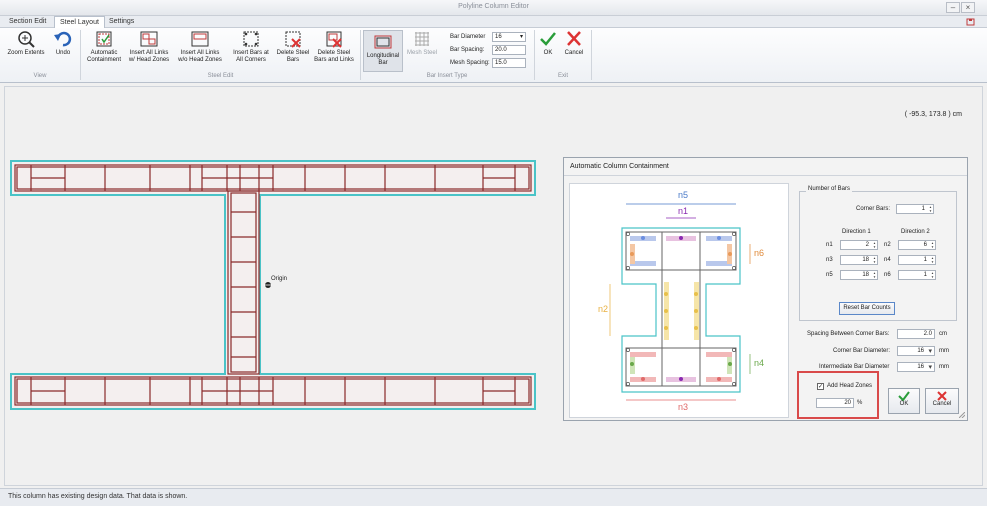 The image size is (987, 506). I want to click on spacing-unit: cm, so click(943, 334).